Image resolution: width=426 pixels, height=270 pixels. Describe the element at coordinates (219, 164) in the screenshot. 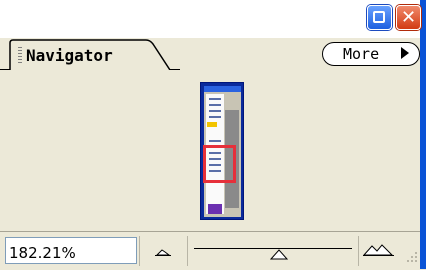

I see `view-box` at that location.